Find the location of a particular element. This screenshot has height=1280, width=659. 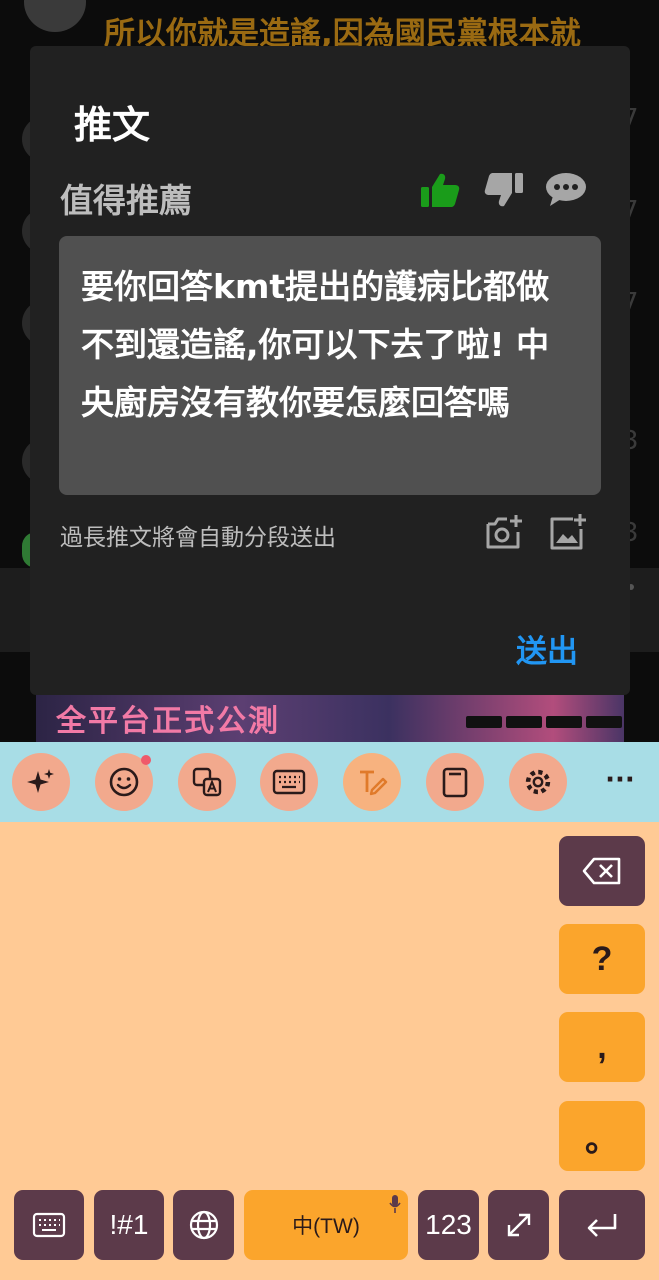

backspace-icon is located at coordinates (601, 871).